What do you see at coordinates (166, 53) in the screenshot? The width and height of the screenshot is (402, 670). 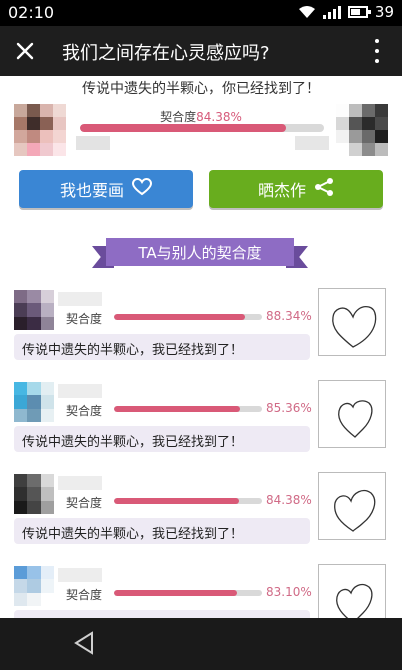 I see `page-title: 我们之间存在心灵感应吗?` at bounding box center [166, 53].